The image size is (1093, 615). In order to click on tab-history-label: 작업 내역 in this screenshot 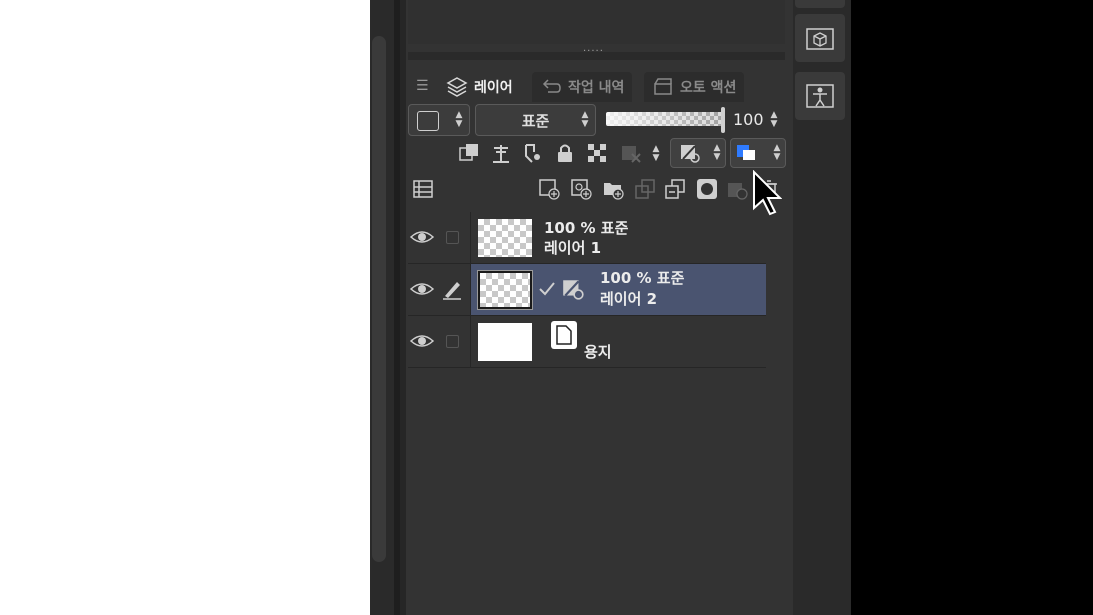, I will do `click(596, 88)`.